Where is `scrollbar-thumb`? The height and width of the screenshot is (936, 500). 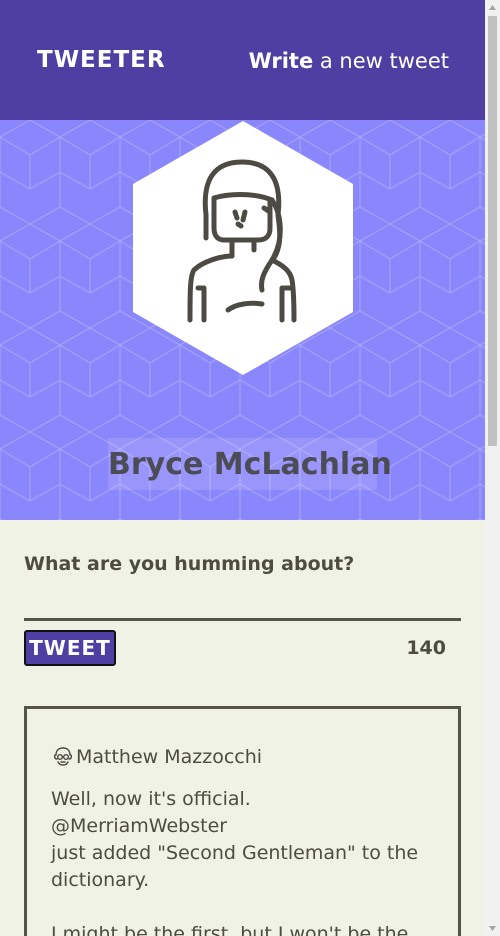
scrollbar-thumb is located at coordinates (492, 231).